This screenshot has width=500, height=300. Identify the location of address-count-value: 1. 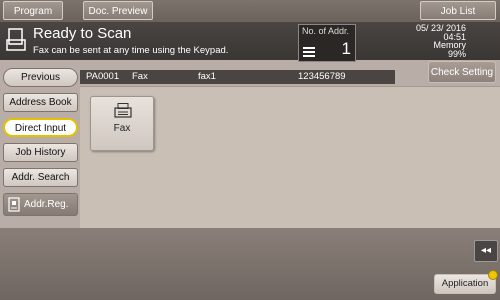
(346, 48).